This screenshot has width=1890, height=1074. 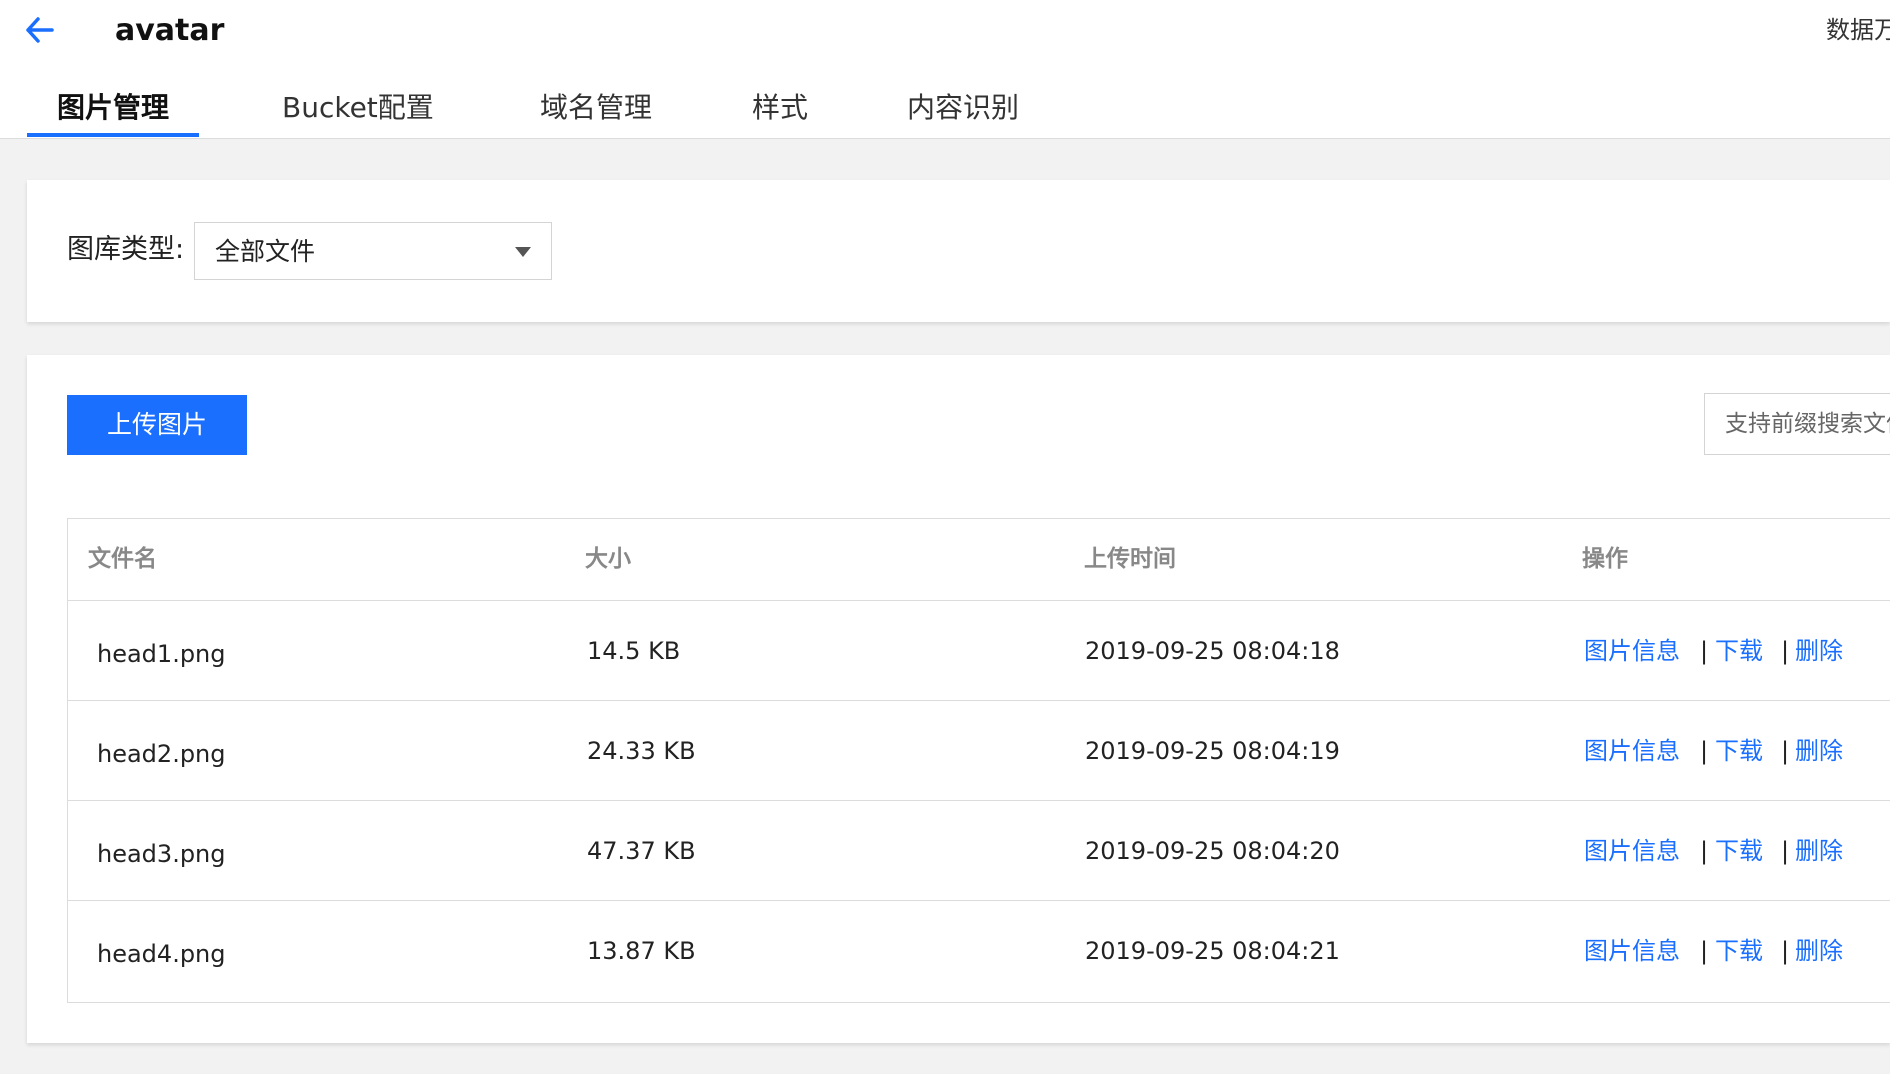 I want to click on column-header-size: 大小, so click(x=608, y=559).